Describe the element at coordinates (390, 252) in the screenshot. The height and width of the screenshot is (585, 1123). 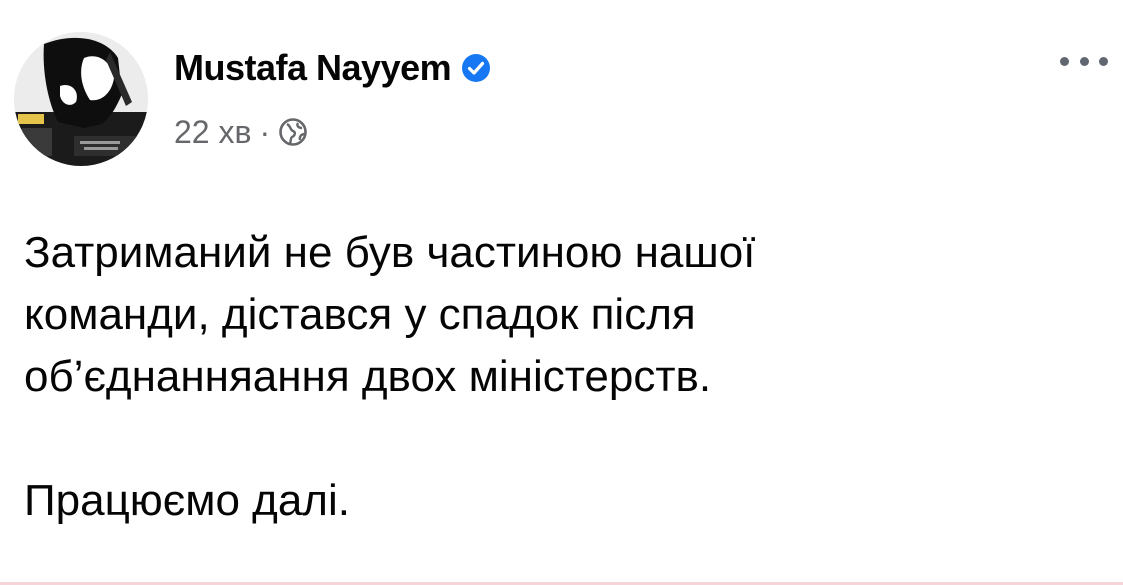
I see `post-text-line: Затриманий не був частиною нашої` at that location.